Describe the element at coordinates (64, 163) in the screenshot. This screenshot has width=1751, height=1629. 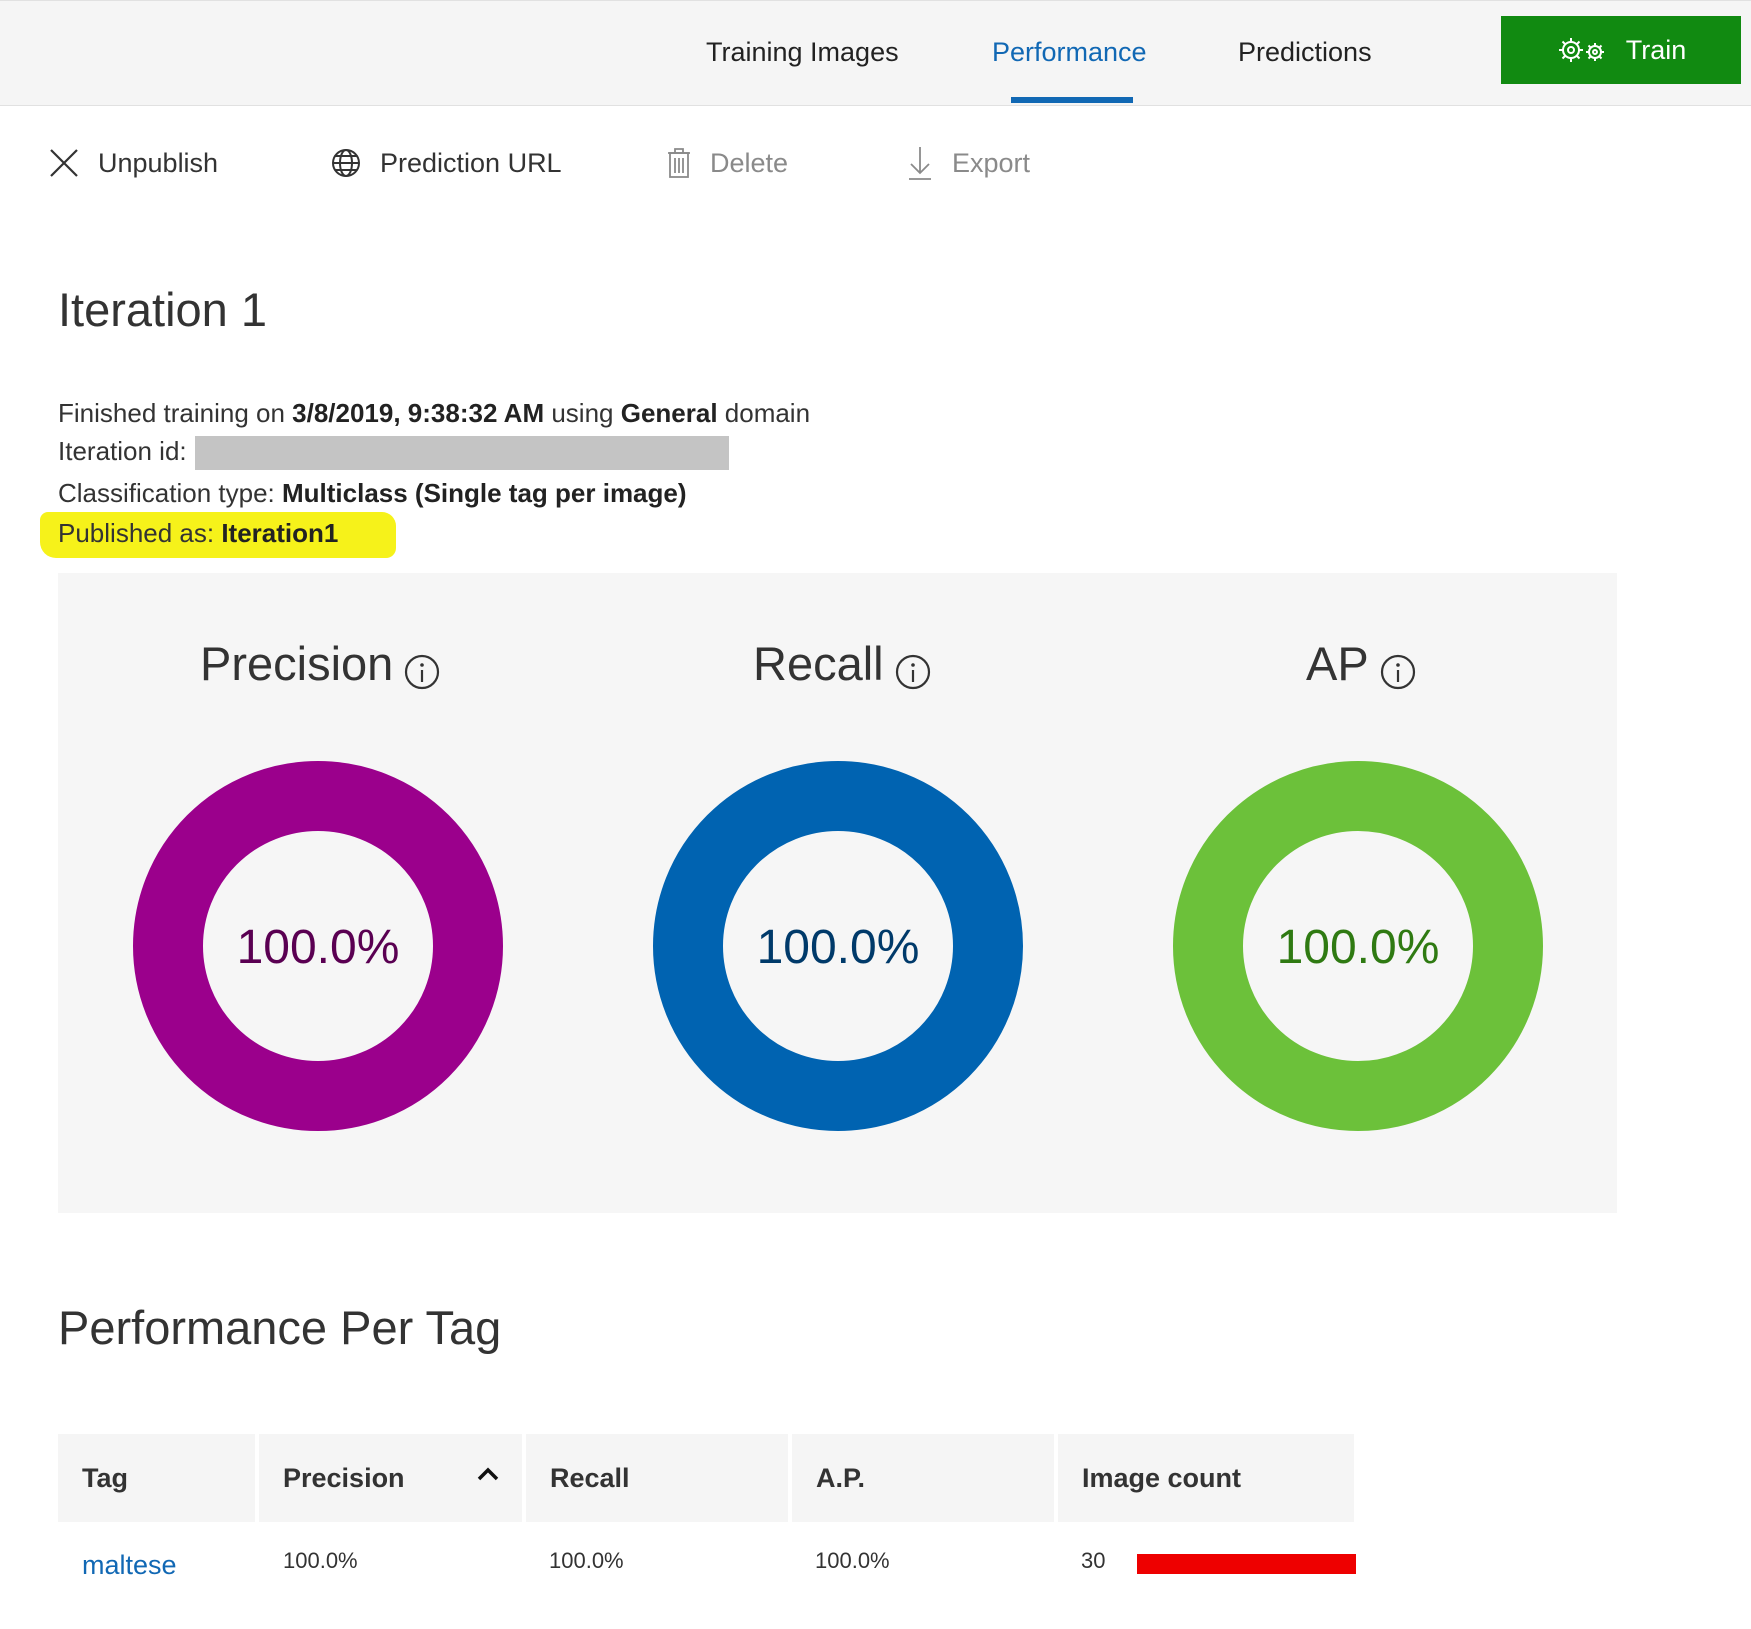
I see `close-icon` at that location.